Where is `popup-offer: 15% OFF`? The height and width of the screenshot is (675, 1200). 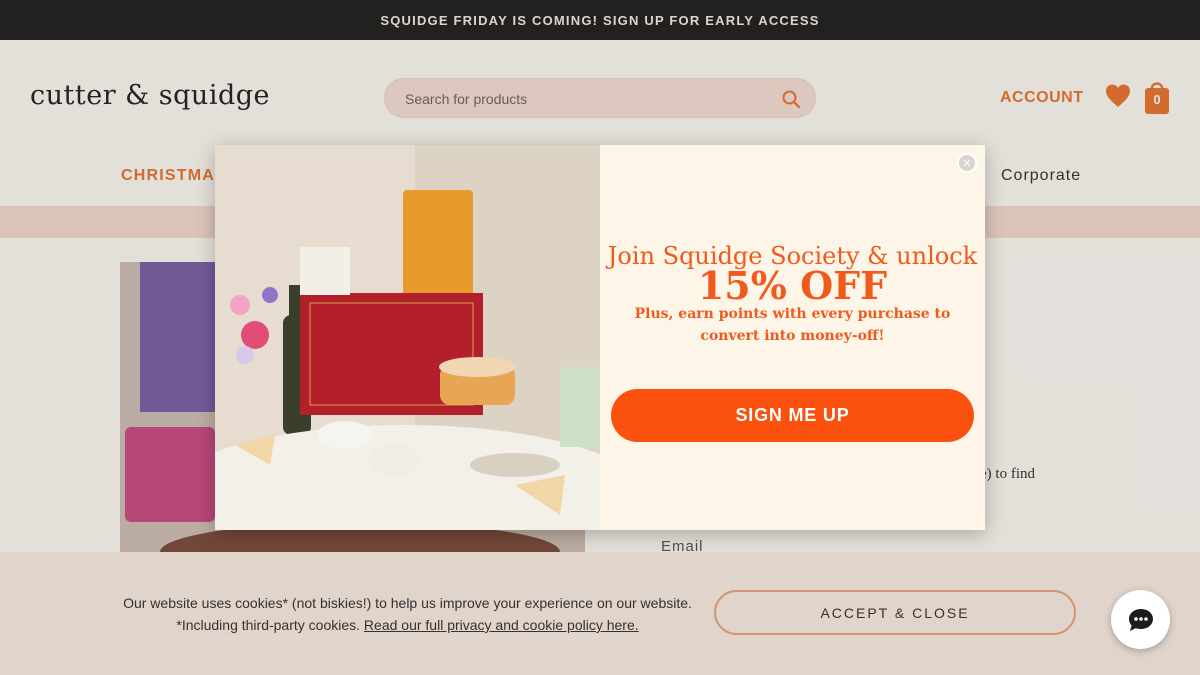 popup-offer: 15% OFF is located at coordinates (792, 285).